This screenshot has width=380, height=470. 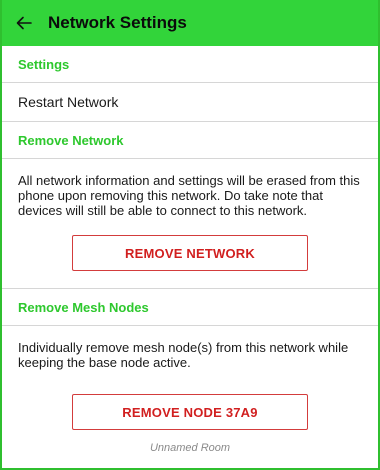 I want to click on app-bar: Network Settings, so click(x=190, y=23).